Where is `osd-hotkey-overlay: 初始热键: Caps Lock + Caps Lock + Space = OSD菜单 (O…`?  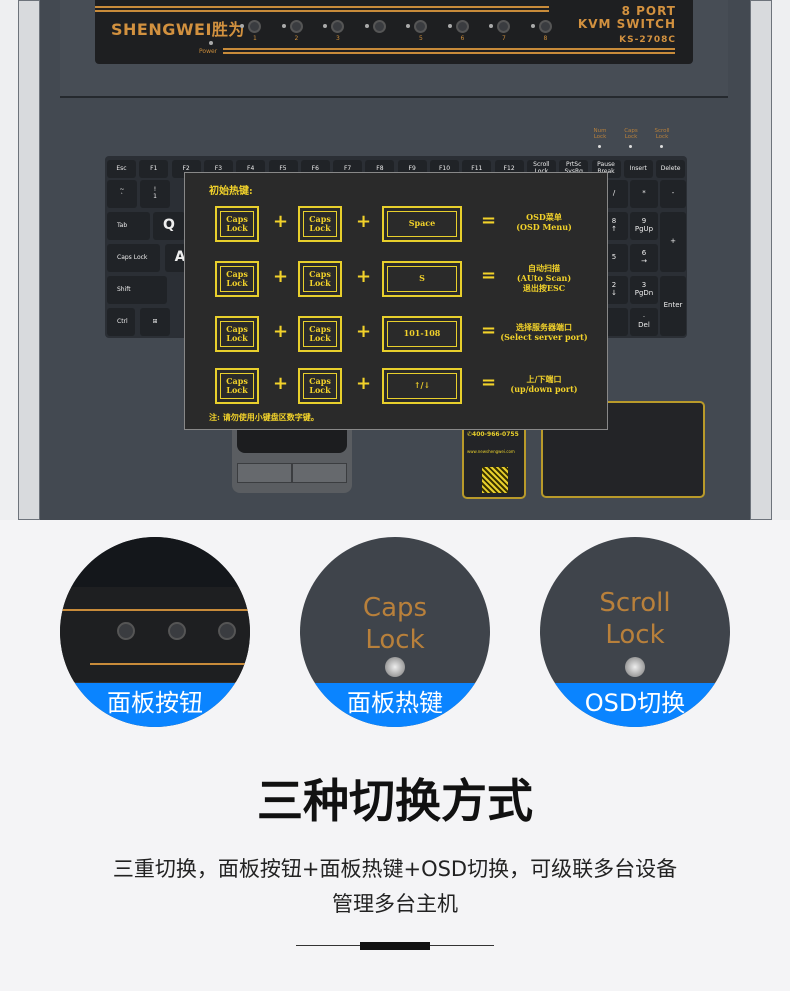 osd-hotkey-overlay: 初始热键: Caps Lock + Caps Lock + Space = OSD菜单 (O… is located at coordinates (396, 301).